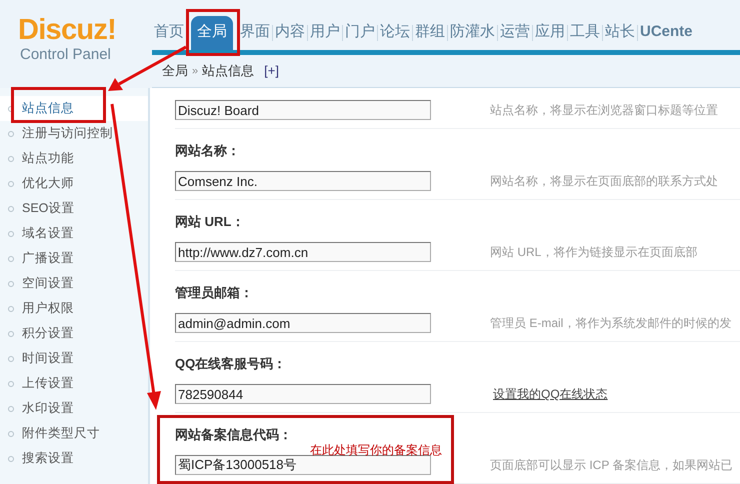 Image resolution: width=740 pixels, height=484 pixels. What do you see at coordinates (290, 33) in the screenshot?
I see `nav-tab: 内容` at bounding box center [290, 33].